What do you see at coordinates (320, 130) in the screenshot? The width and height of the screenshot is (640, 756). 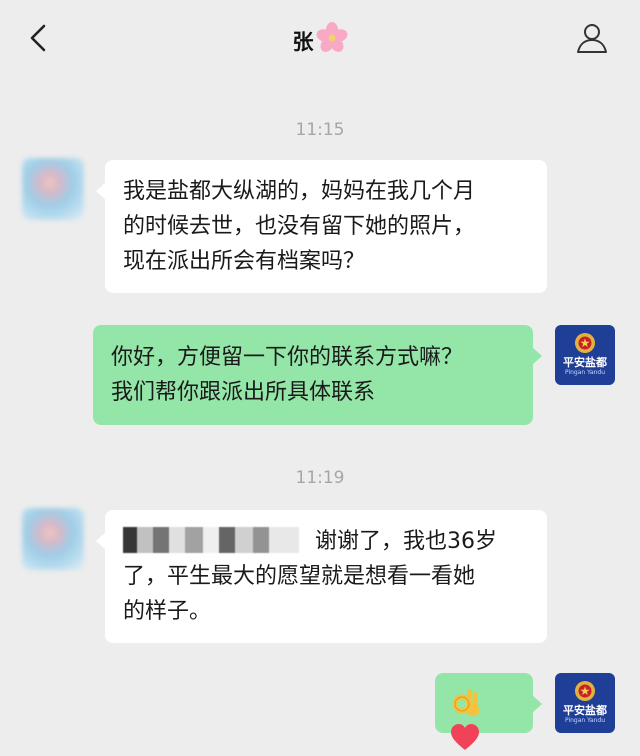 I see `timestamp: 11:15` at bounding box center [320, 130].